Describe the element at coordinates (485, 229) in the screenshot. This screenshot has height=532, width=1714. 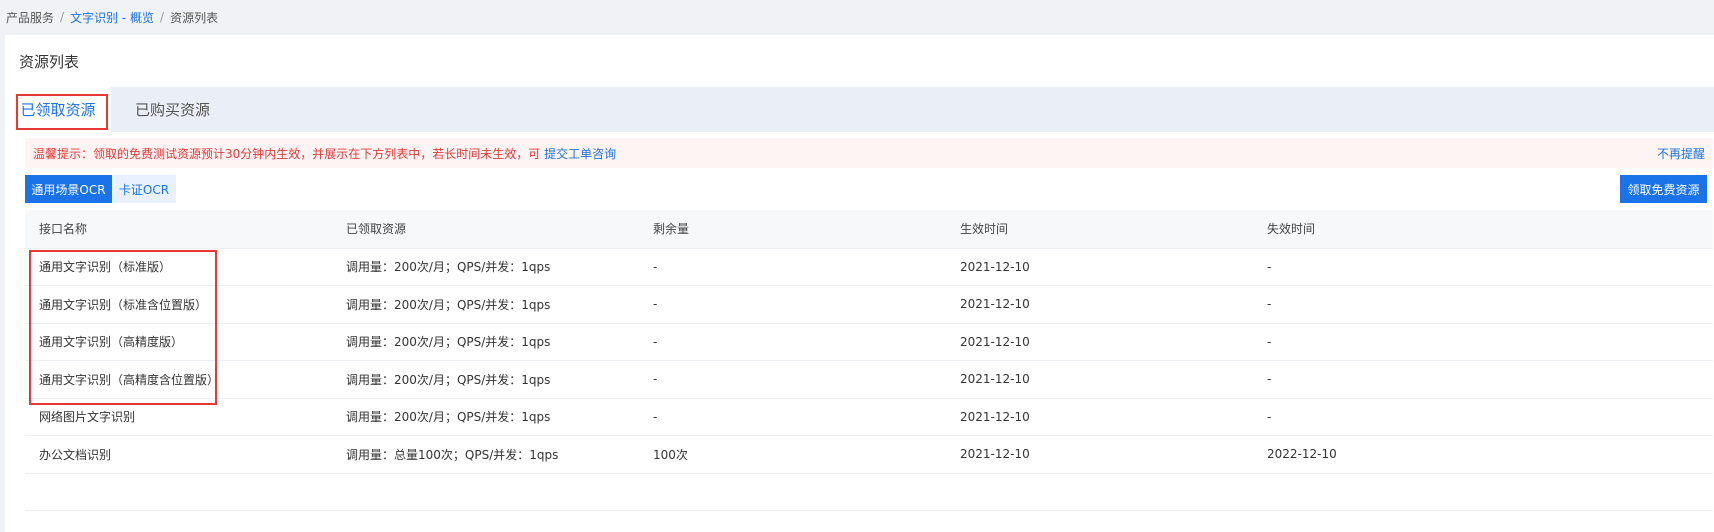
I see `header-claimed: 已领取资源` at that location.